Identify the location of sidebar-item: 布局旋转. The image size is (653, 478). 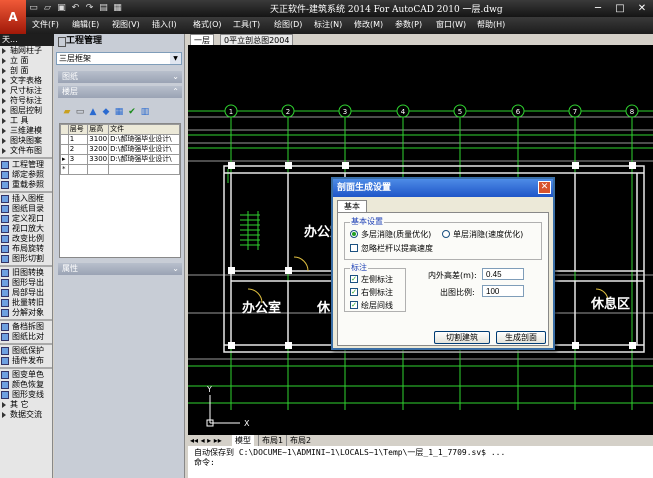
(26, 249).